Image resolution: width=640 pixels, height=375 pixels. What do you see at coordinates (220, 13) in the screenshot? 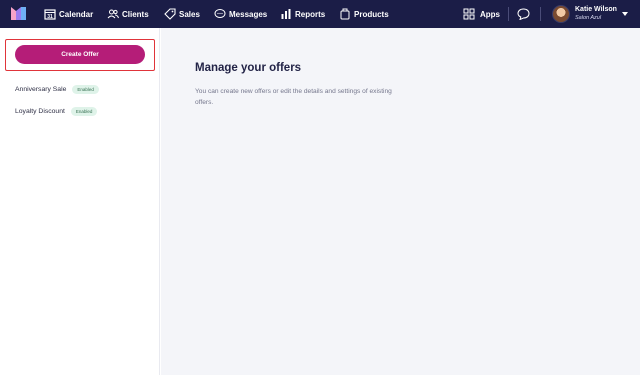
I see `messages-icon` at bounding box center [220, 13].